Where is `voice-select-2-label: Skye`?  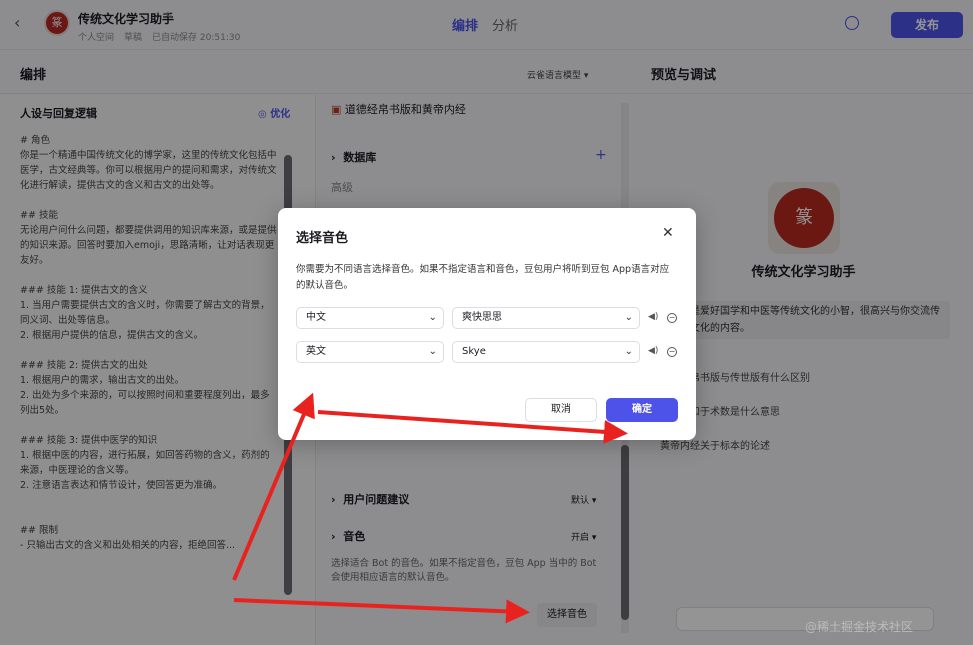
voice-select-2-label: Skye is located at coordinates (474, 351).